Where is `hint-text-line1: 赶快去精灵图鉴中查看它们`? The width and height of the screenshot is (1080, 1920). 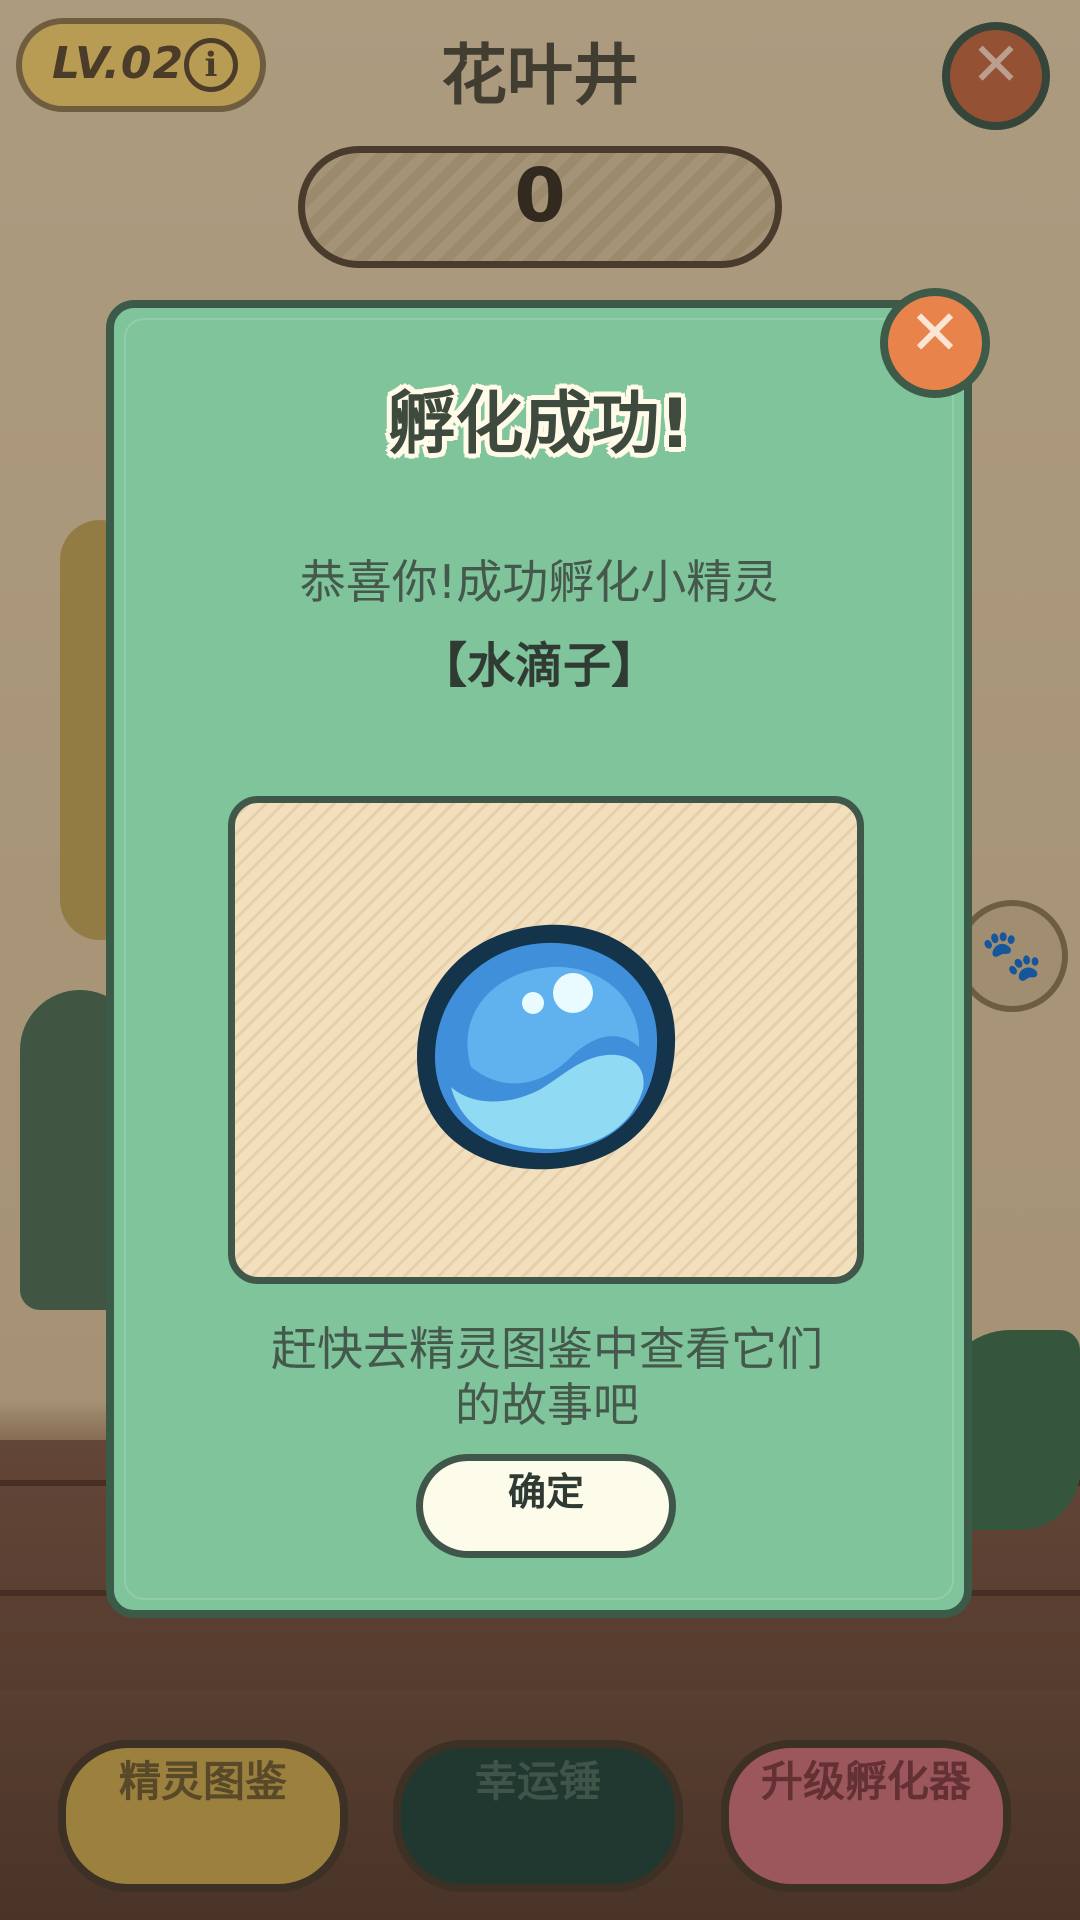
hint-text-line1: 赶快去精灵图鉴中查看它们 is located at coordinates (547, 1349).